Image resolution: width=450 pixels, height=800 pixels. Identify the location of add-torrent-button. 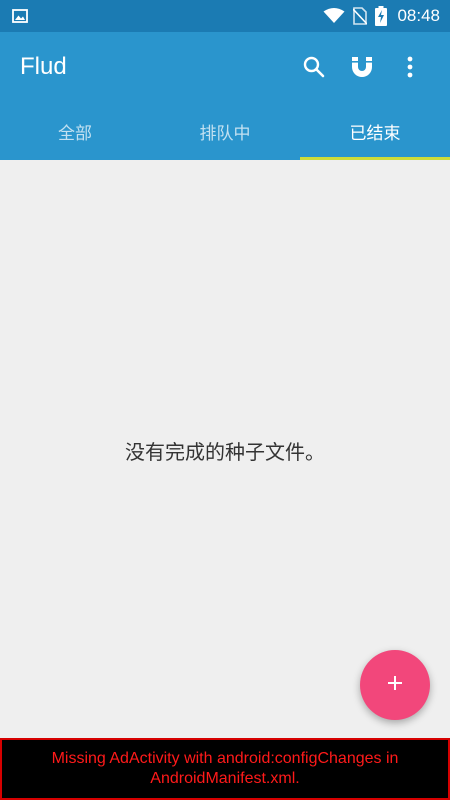
(395, 685).